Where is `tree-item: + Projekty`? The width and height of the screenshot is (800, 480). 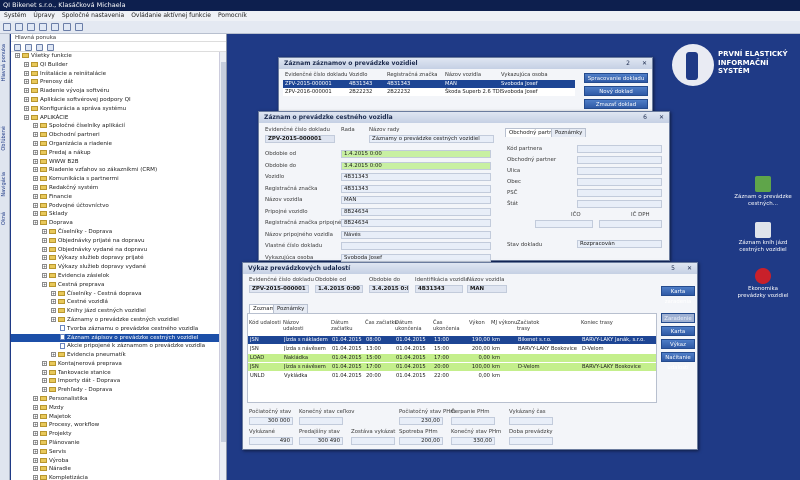
tree-item: + Projekty is located at coordinates (118, 434).